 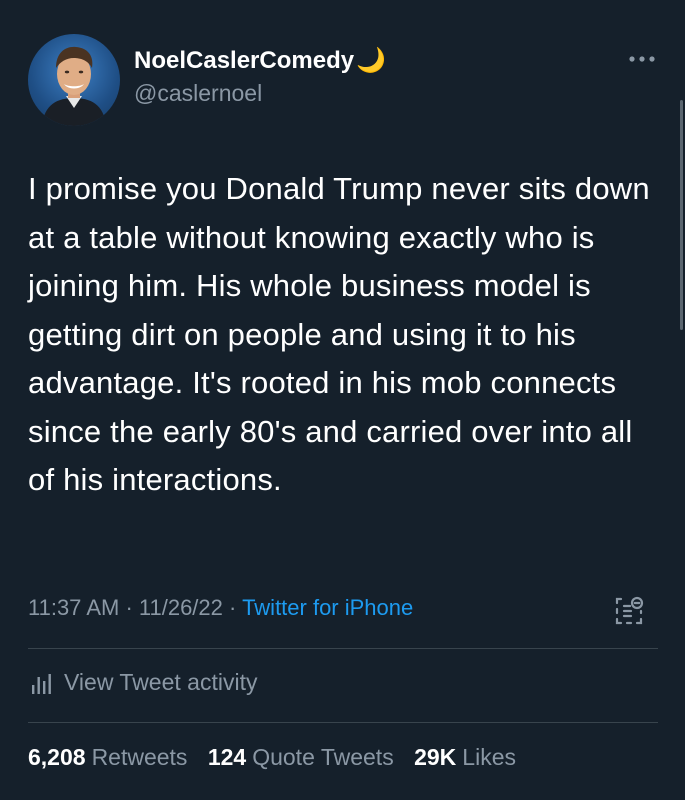 I want to click on view-tweet-activity-link: View Tweet activity, so click(x=143, y=682).